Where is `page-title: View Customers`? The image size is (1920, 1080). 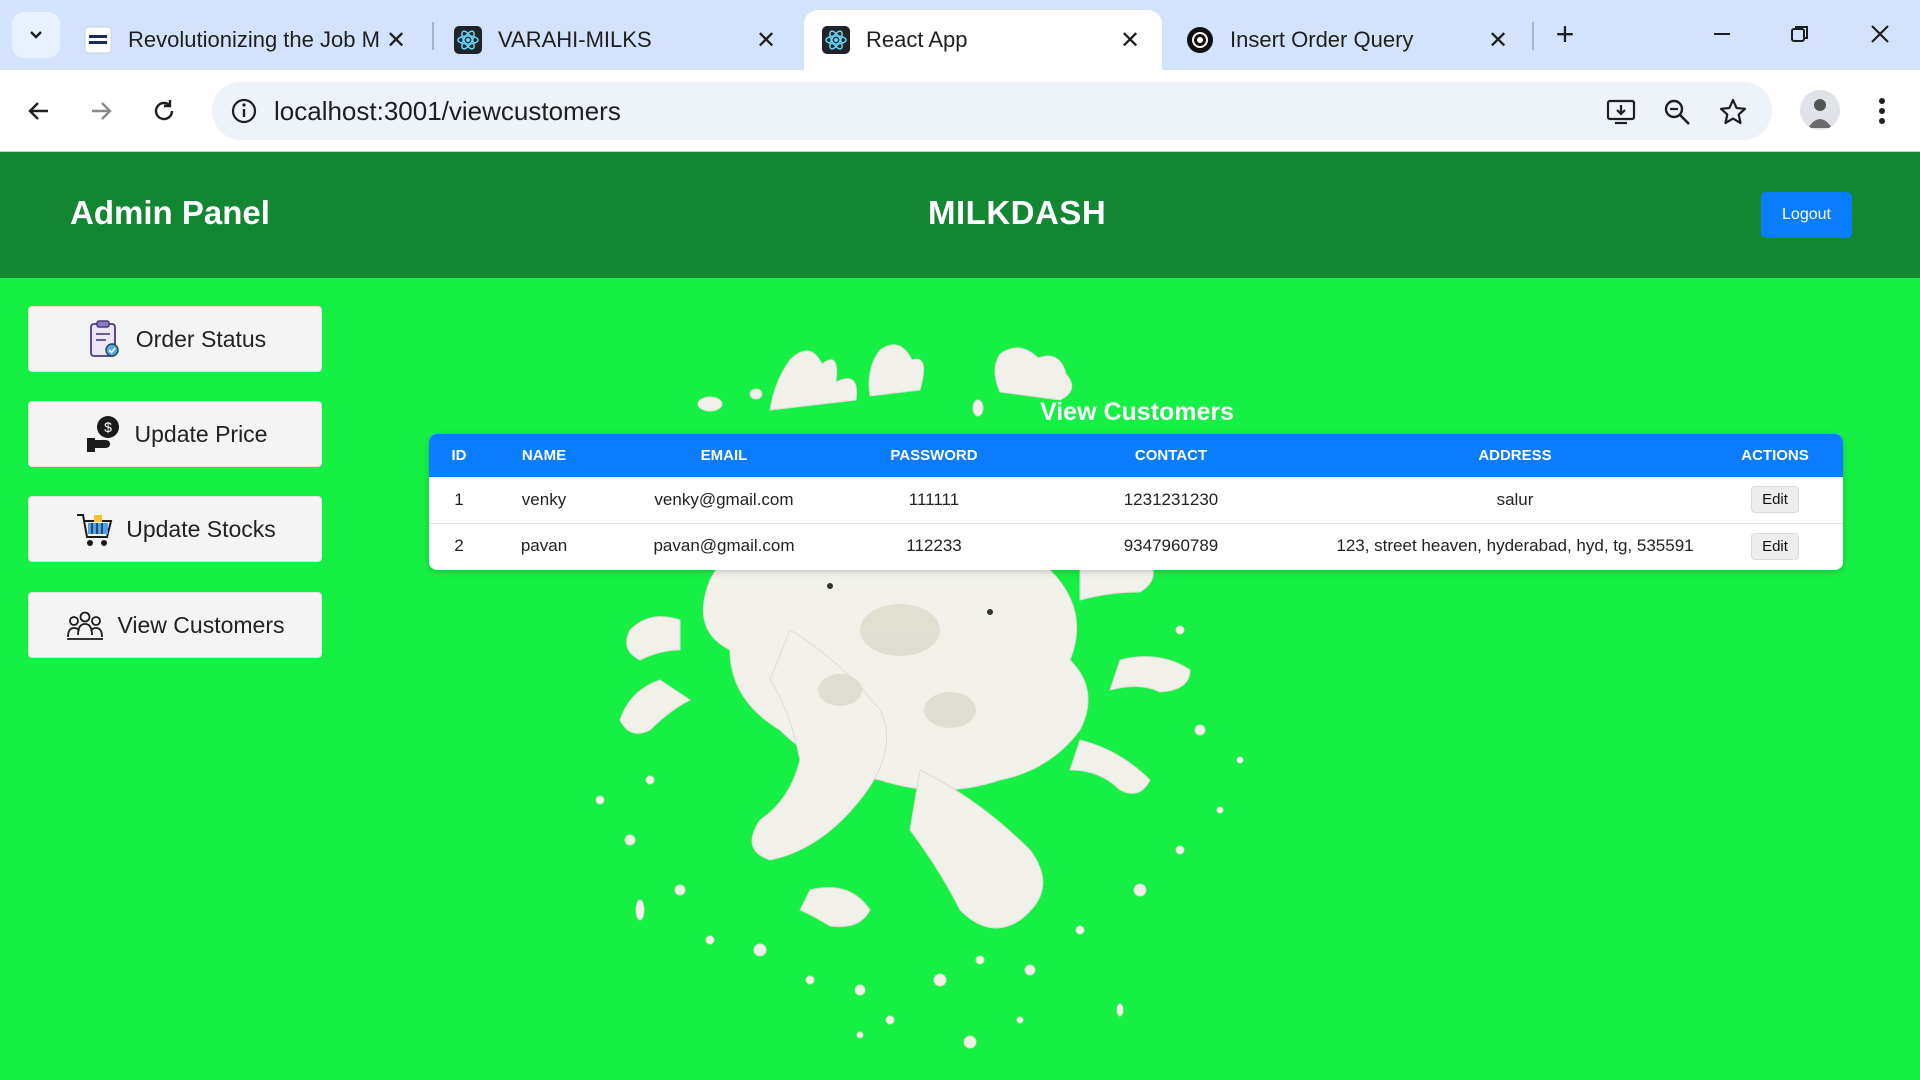
page-title: View Customers is located at coordinates (1137, 412).